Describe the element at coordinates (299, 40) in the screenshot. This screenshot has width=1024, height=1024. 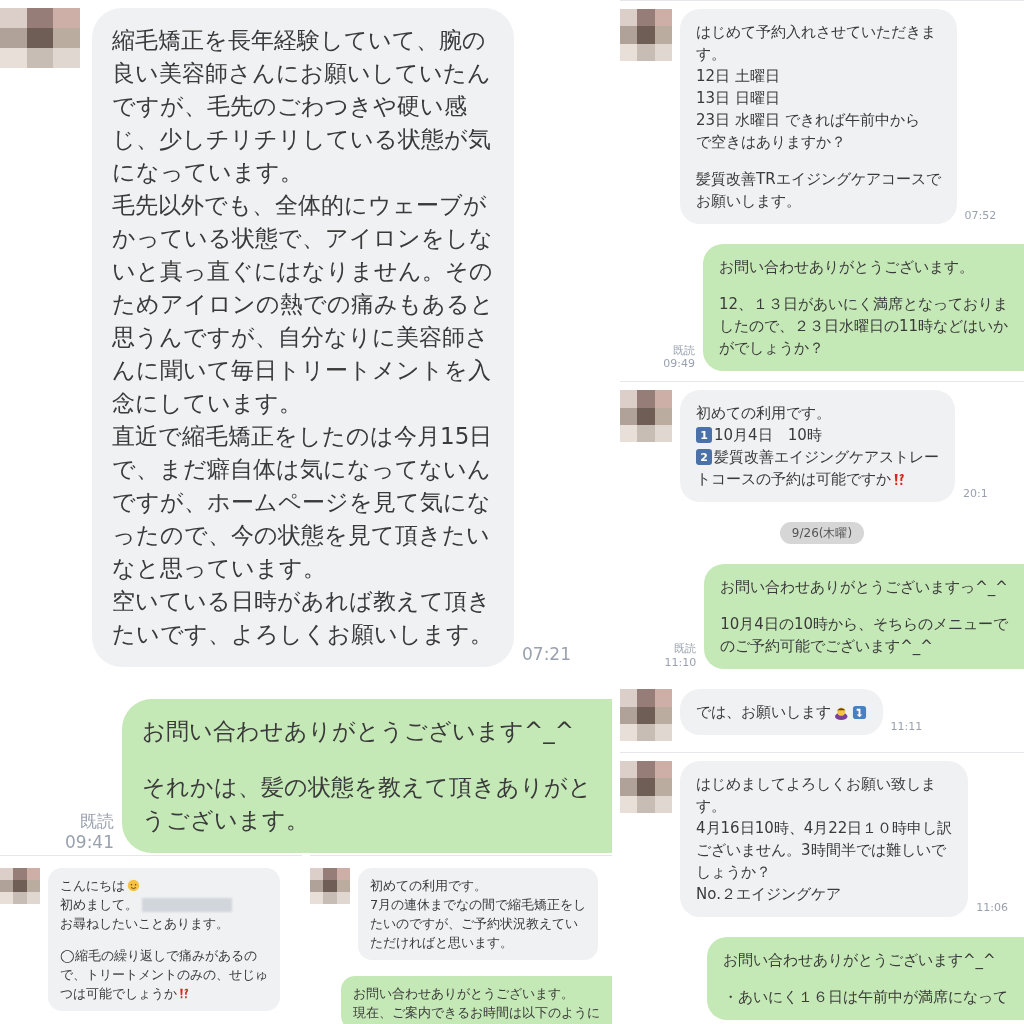
I see `message-line: 縮毛矯正を長年経験していて、腕の` at that location.